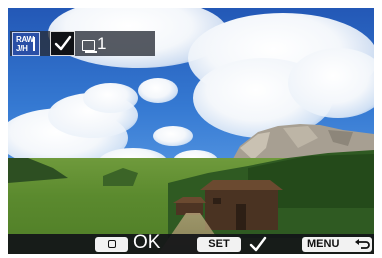 The width and height of the screenshot is (382, 258). I want to click on print-selected-indicator, so click(62, 43).